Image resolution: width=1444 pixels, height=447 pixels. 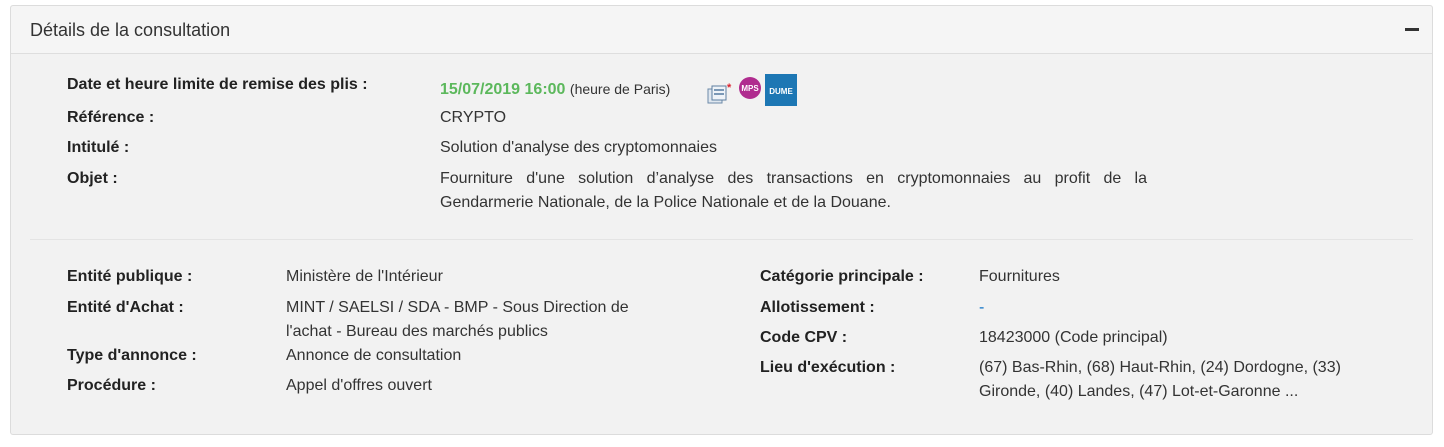 I want to click on procedure-label: Procédure :, so click(x=111, y=385).